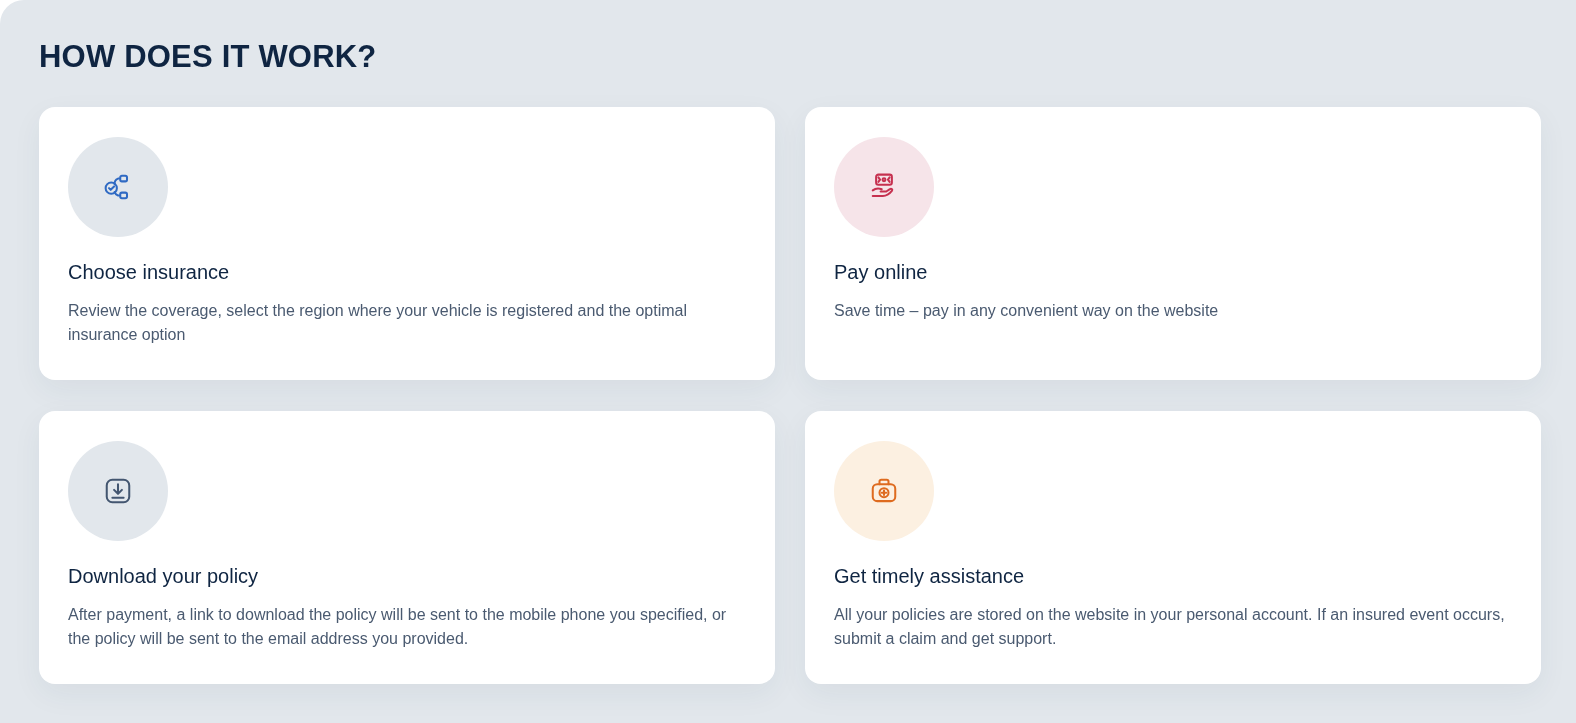 The width and height of the screenshot is (1576, 723). What do you see at coordinates (398, 627) in the screenshot?
I see `step-description: After payment, a link to download the policy will be sent to the mobile phone you specified, or the policy will be sent to the email address you provided.` at bounding box center [398, 627].